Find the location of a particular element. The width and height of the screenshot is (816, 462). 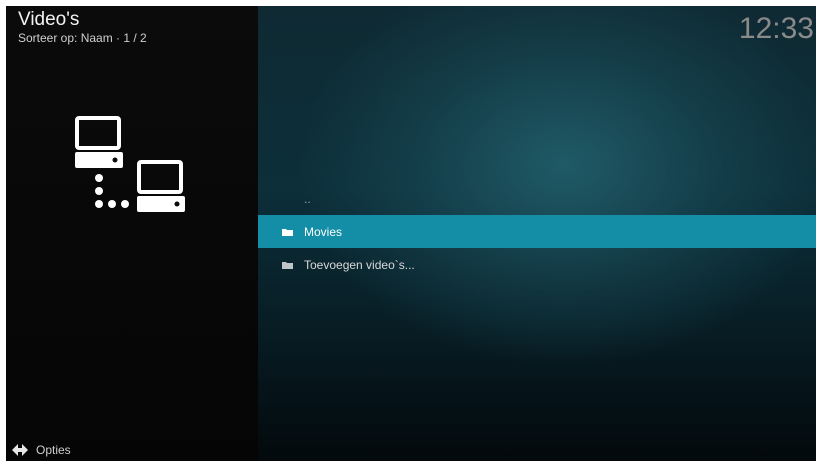

options-button: Opties is located at coordinates (41, 450).